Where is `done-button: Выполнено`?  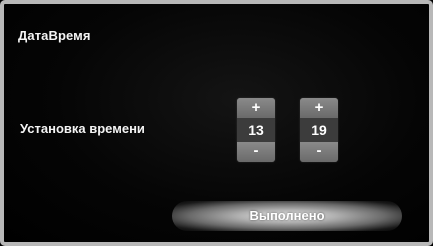
done-button: Выполнено is located at coordinates (287, 216).